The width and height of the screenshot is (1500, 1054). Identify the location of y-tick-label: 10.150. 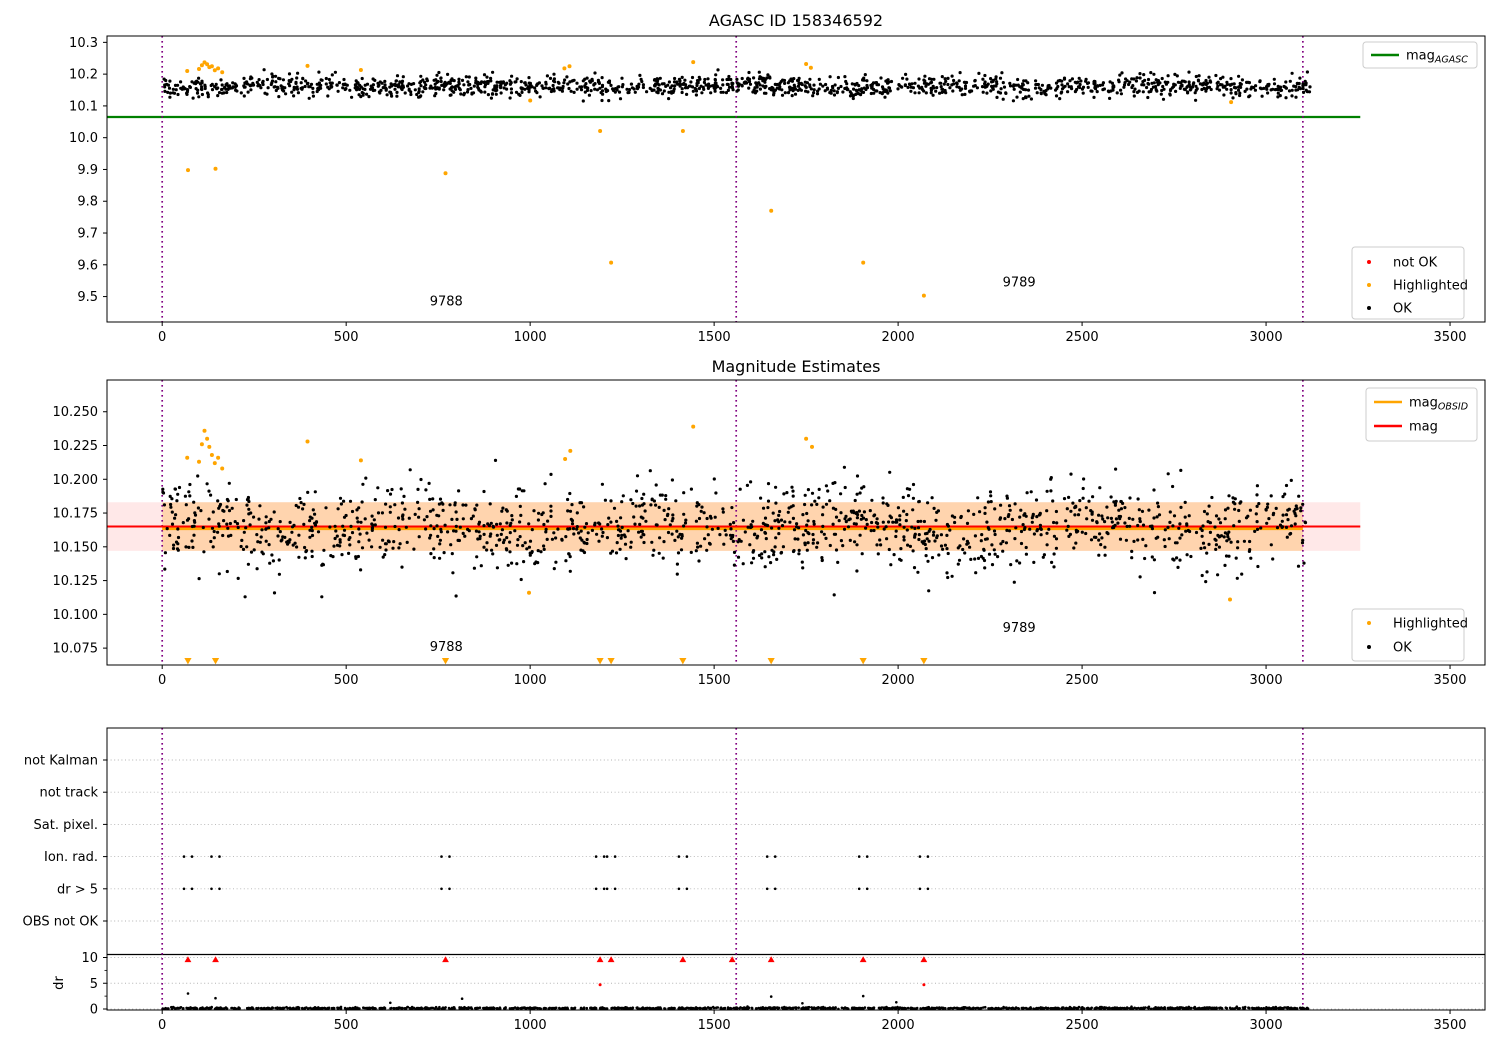
(76, 547).